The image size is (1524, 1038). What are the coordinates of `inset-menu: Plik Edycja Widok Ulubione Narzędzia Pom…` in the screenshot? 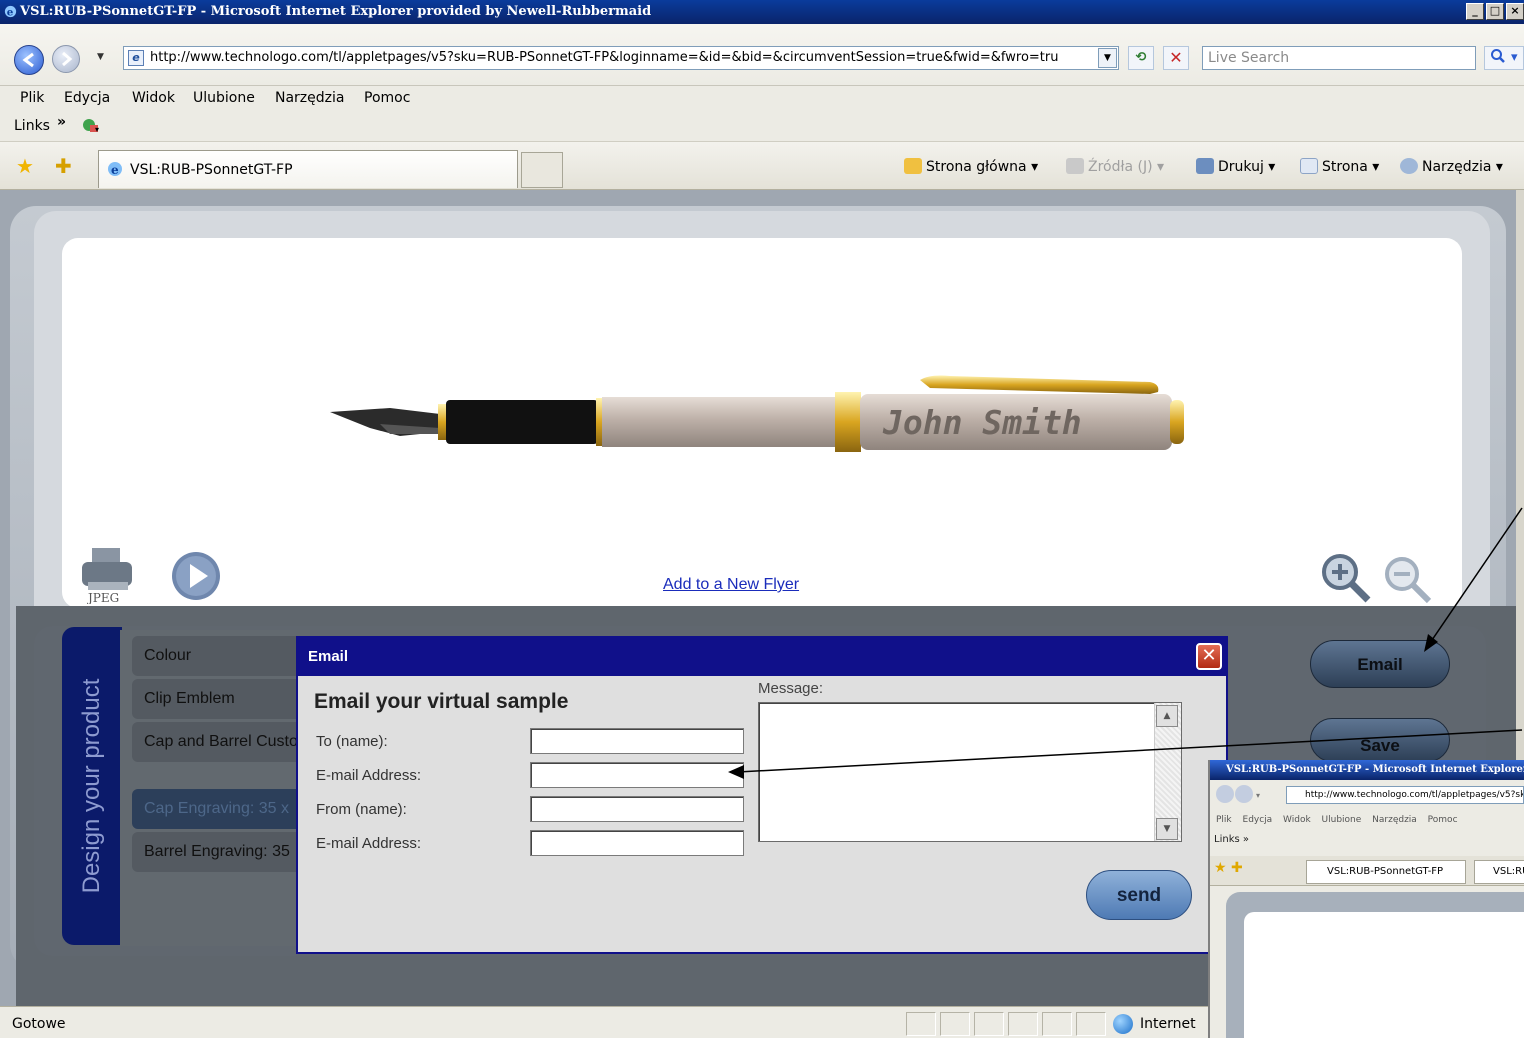 It's located at (1337, 820).